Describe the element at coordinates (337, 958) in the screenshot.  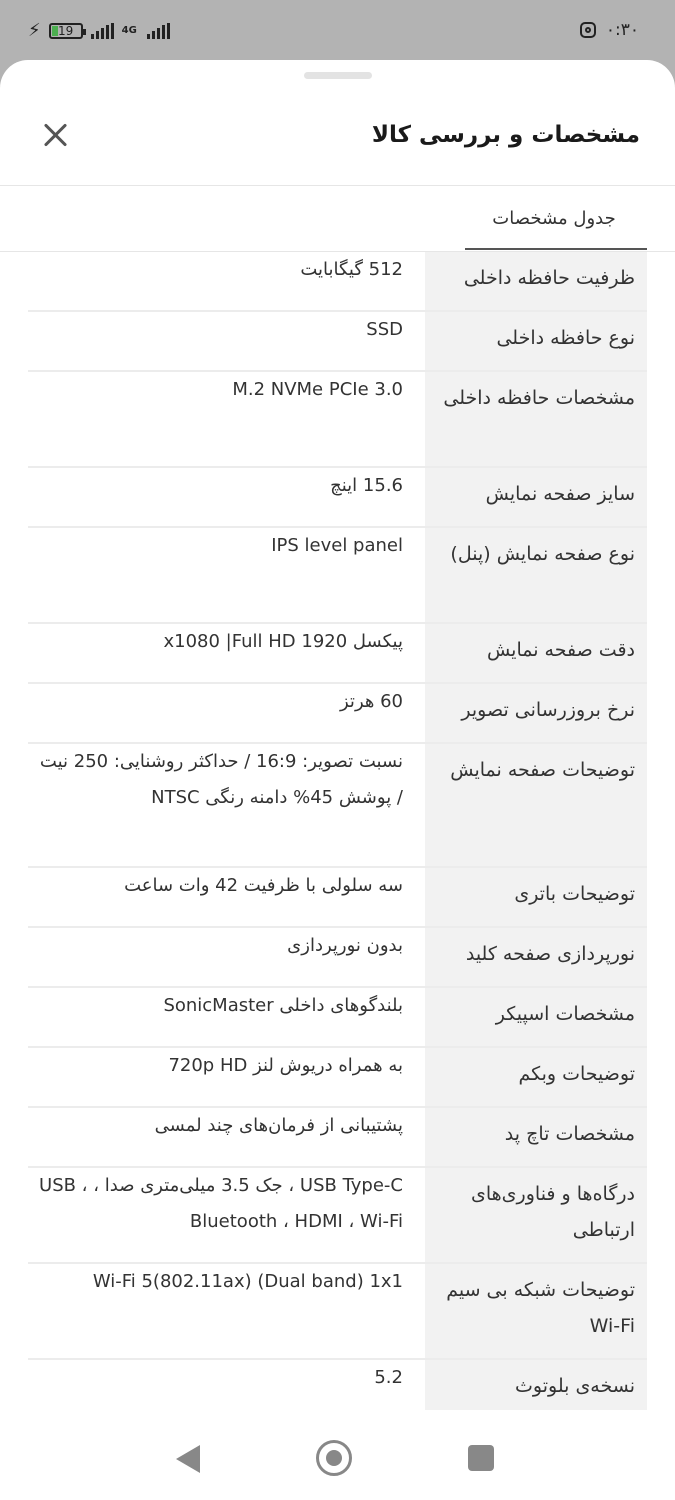
I see `spec-row: نورپردازی صفحه کلید بدون نورپردازی` at that location.